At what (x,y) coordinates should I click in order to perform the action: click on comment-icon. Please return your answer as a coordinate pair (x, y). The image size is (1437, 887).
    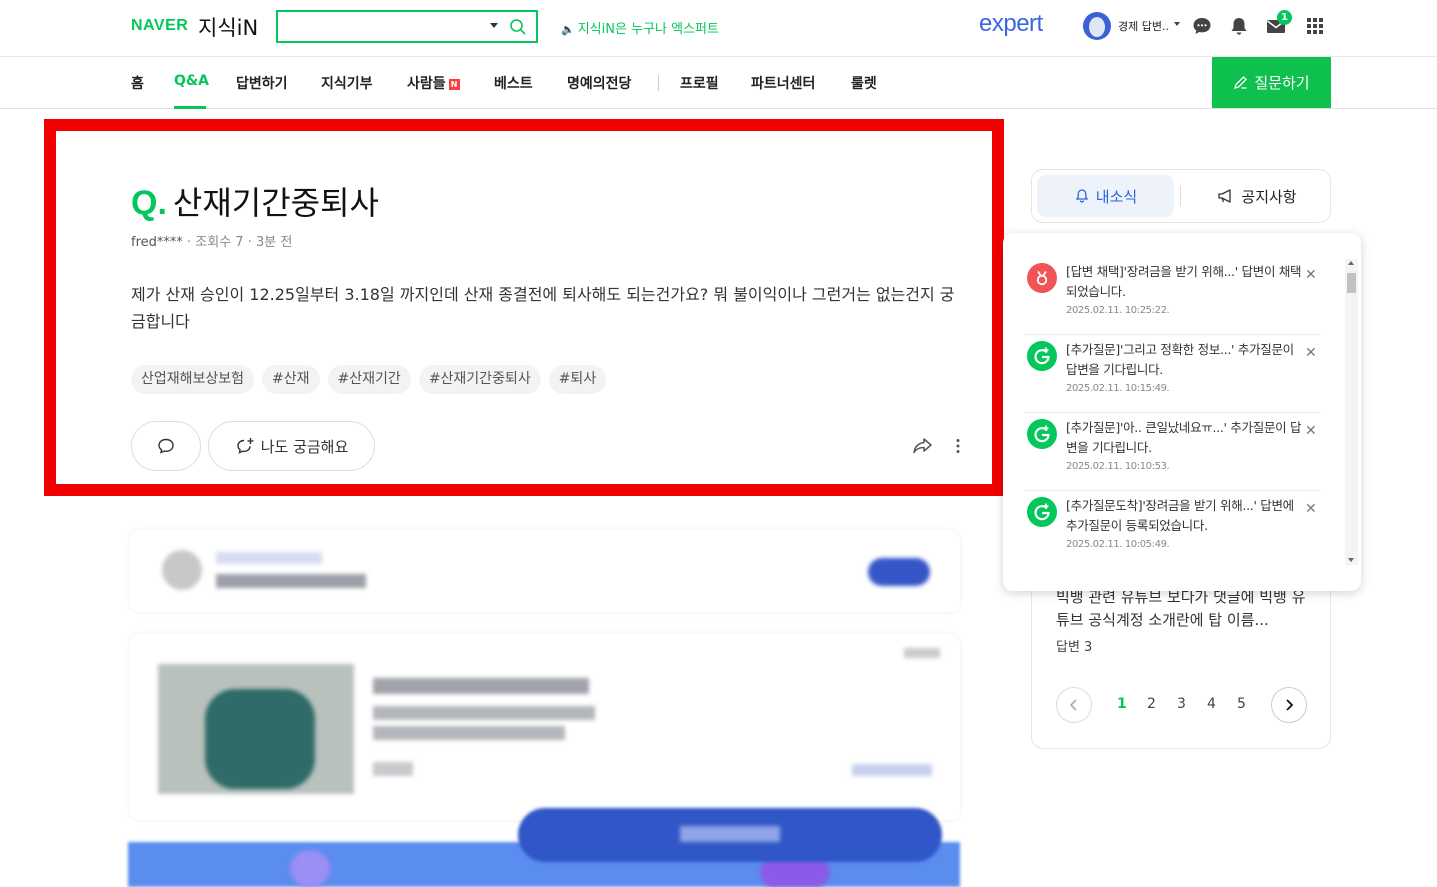
    Looking at the image, I should click on (166, 446).